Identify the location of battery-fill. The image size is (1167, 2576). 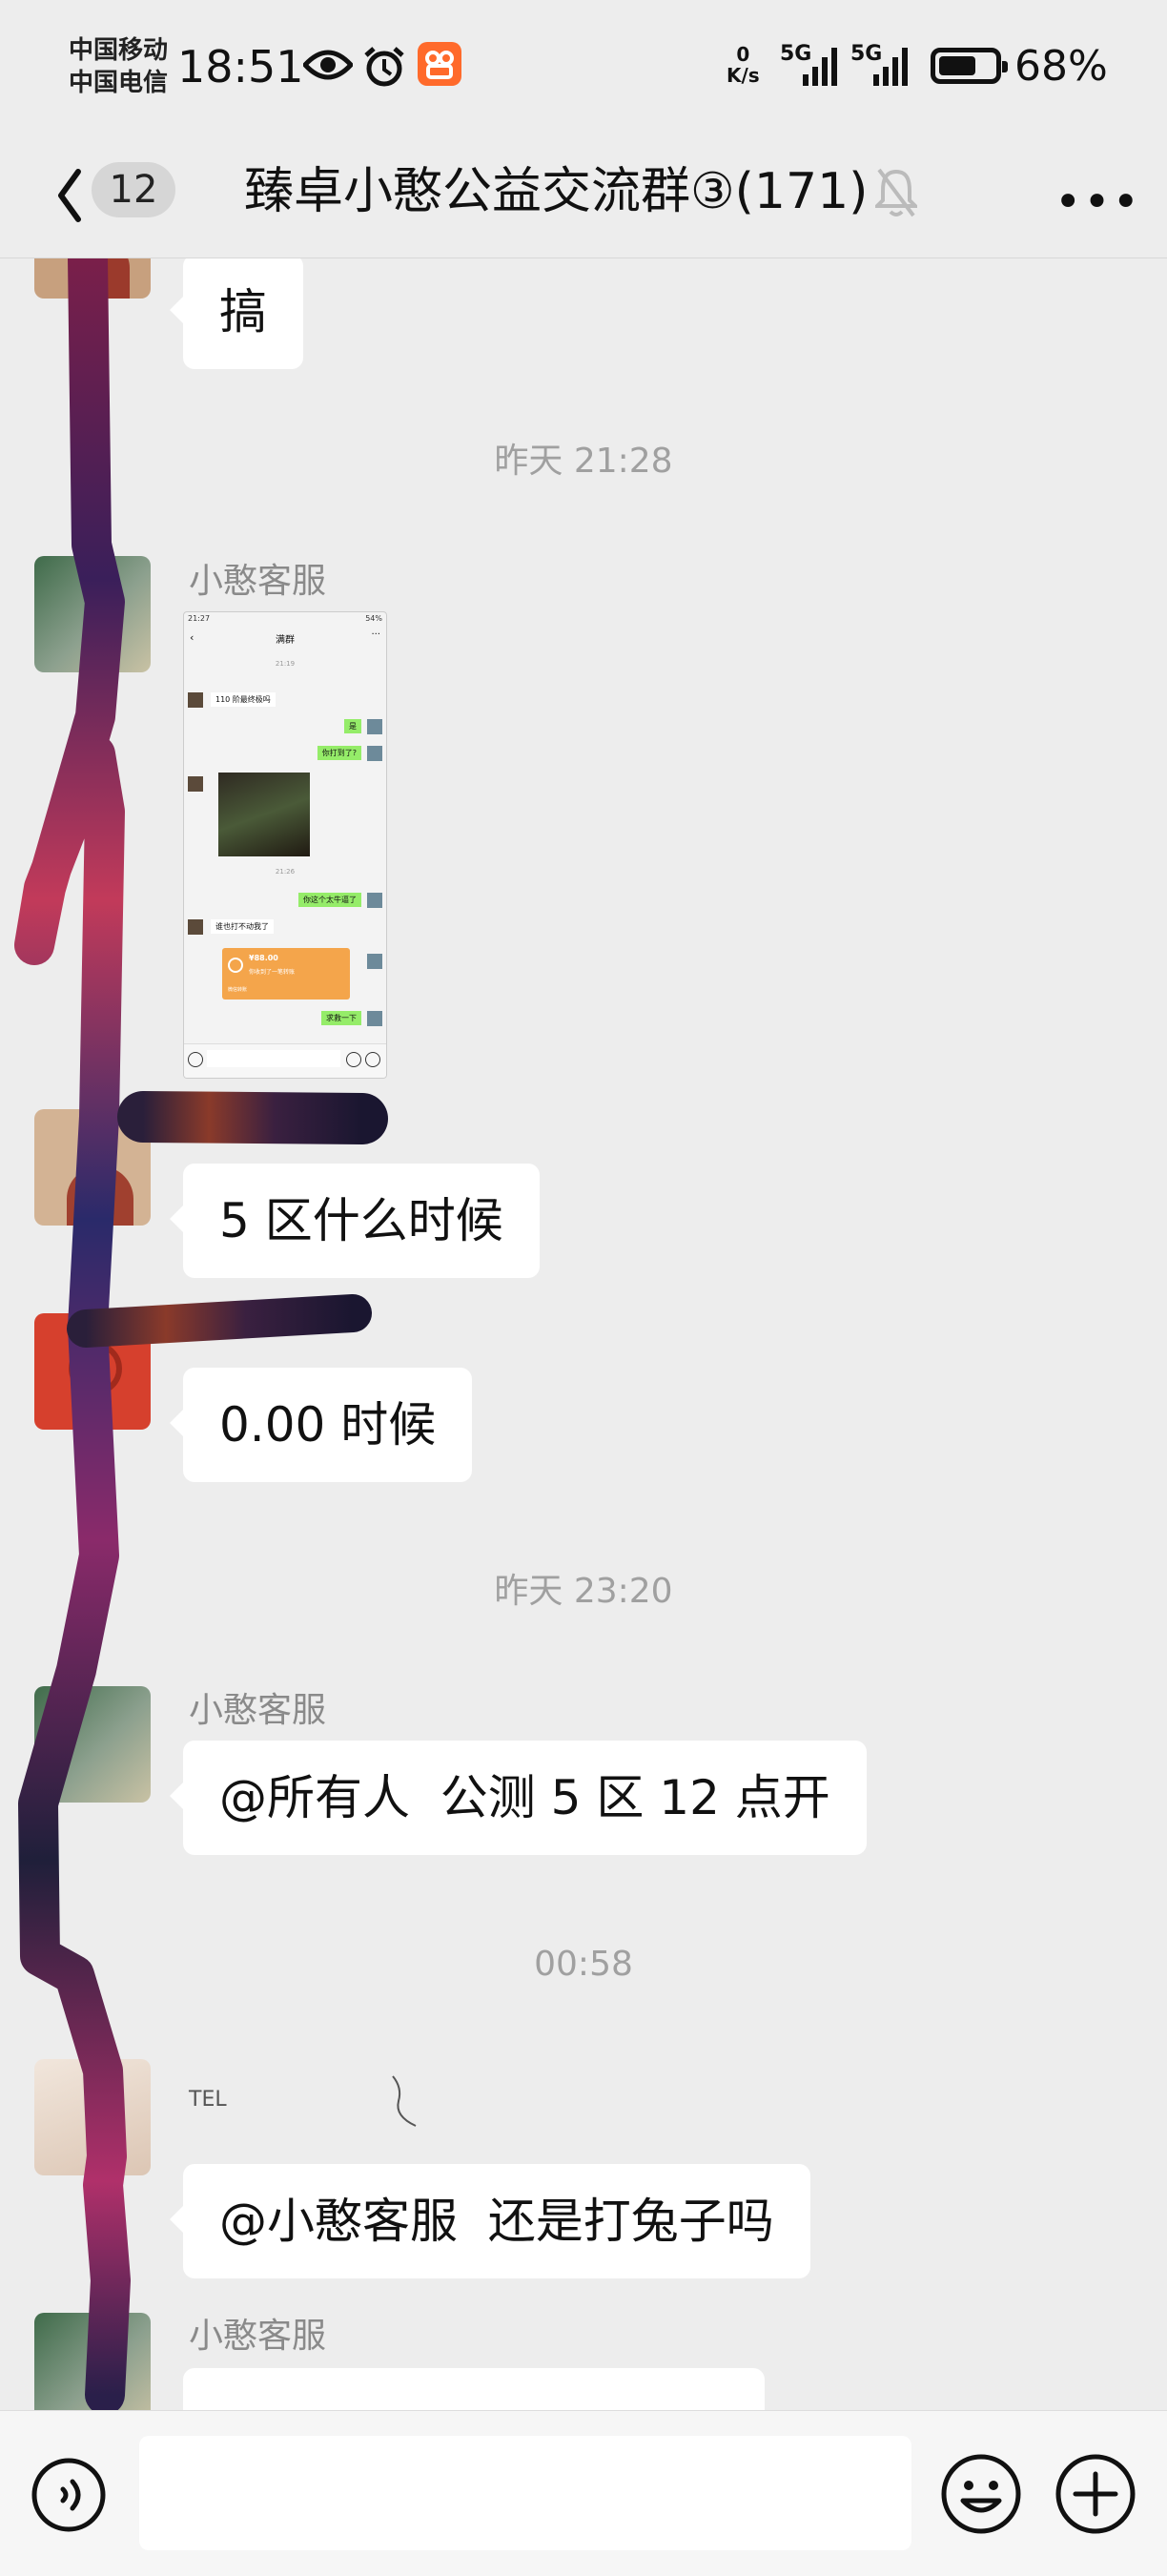
(957, 65).